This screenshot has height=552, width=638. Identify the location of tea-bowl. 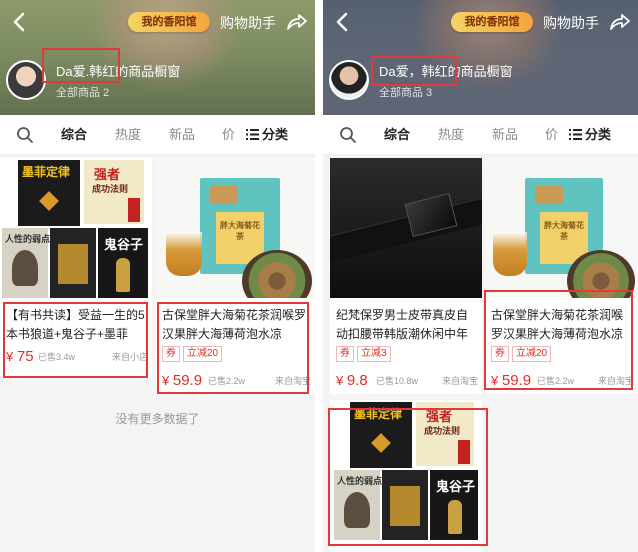
(277, 274).